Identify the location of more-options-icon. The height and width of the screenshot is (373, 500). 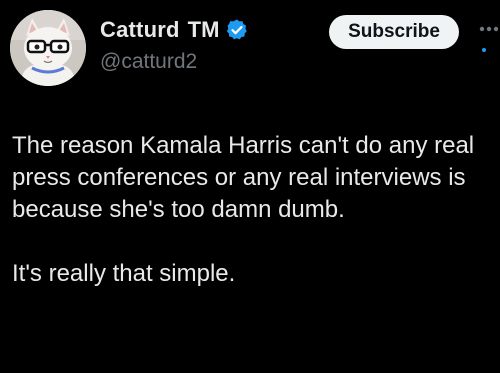
(487, 29).